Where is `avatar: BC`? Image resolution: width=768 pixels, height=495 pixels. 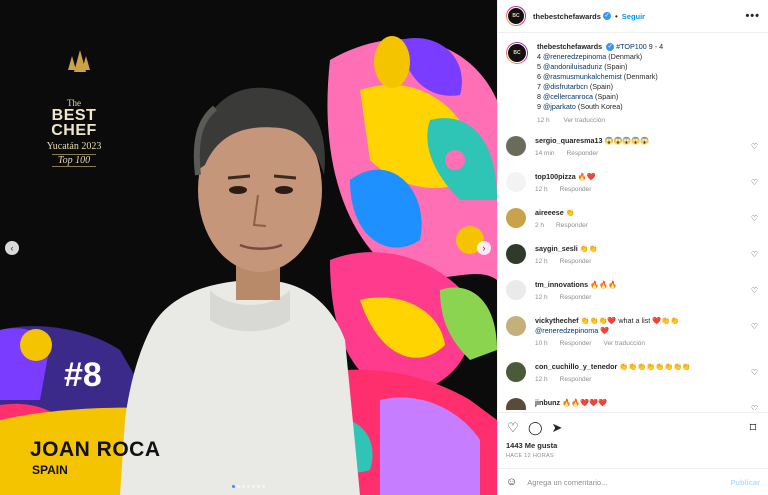 avatar: BC is located at coordinates (516, 16).